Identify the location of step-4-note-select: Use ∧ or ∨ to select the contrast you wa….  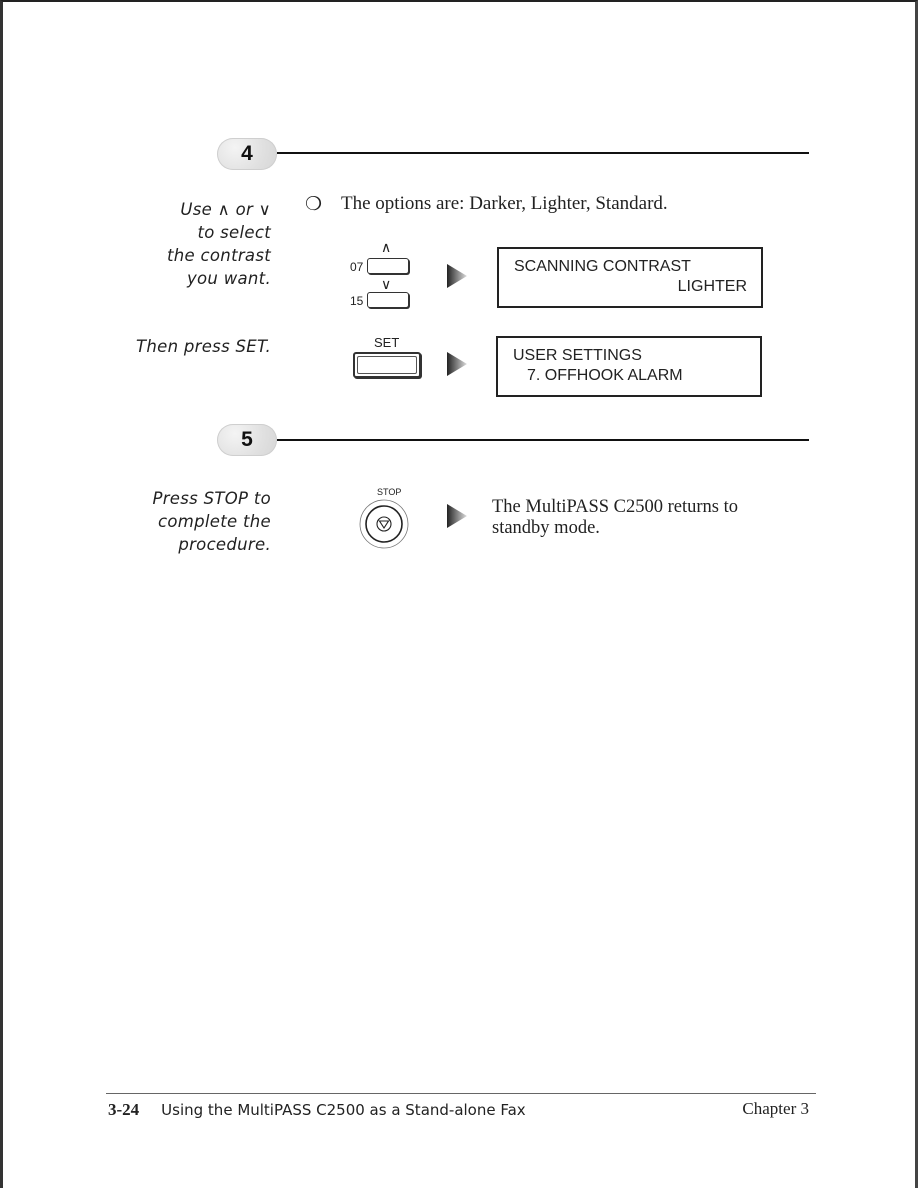
(187, 244).